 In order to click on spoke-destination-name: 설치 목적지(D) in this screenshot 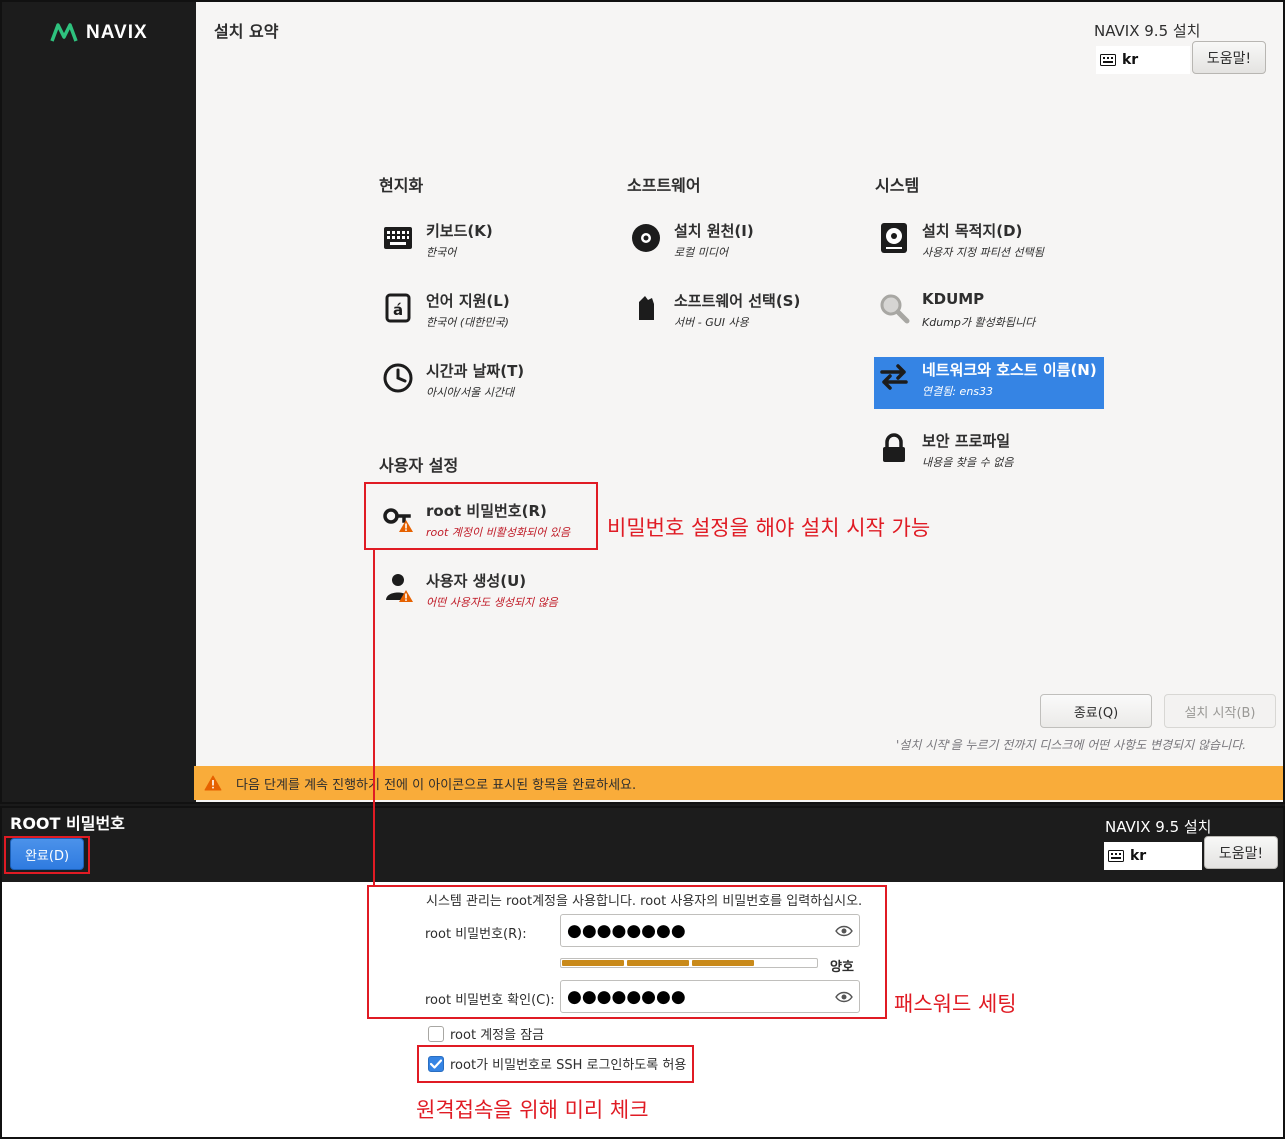, I will do `click(972, 231)`.